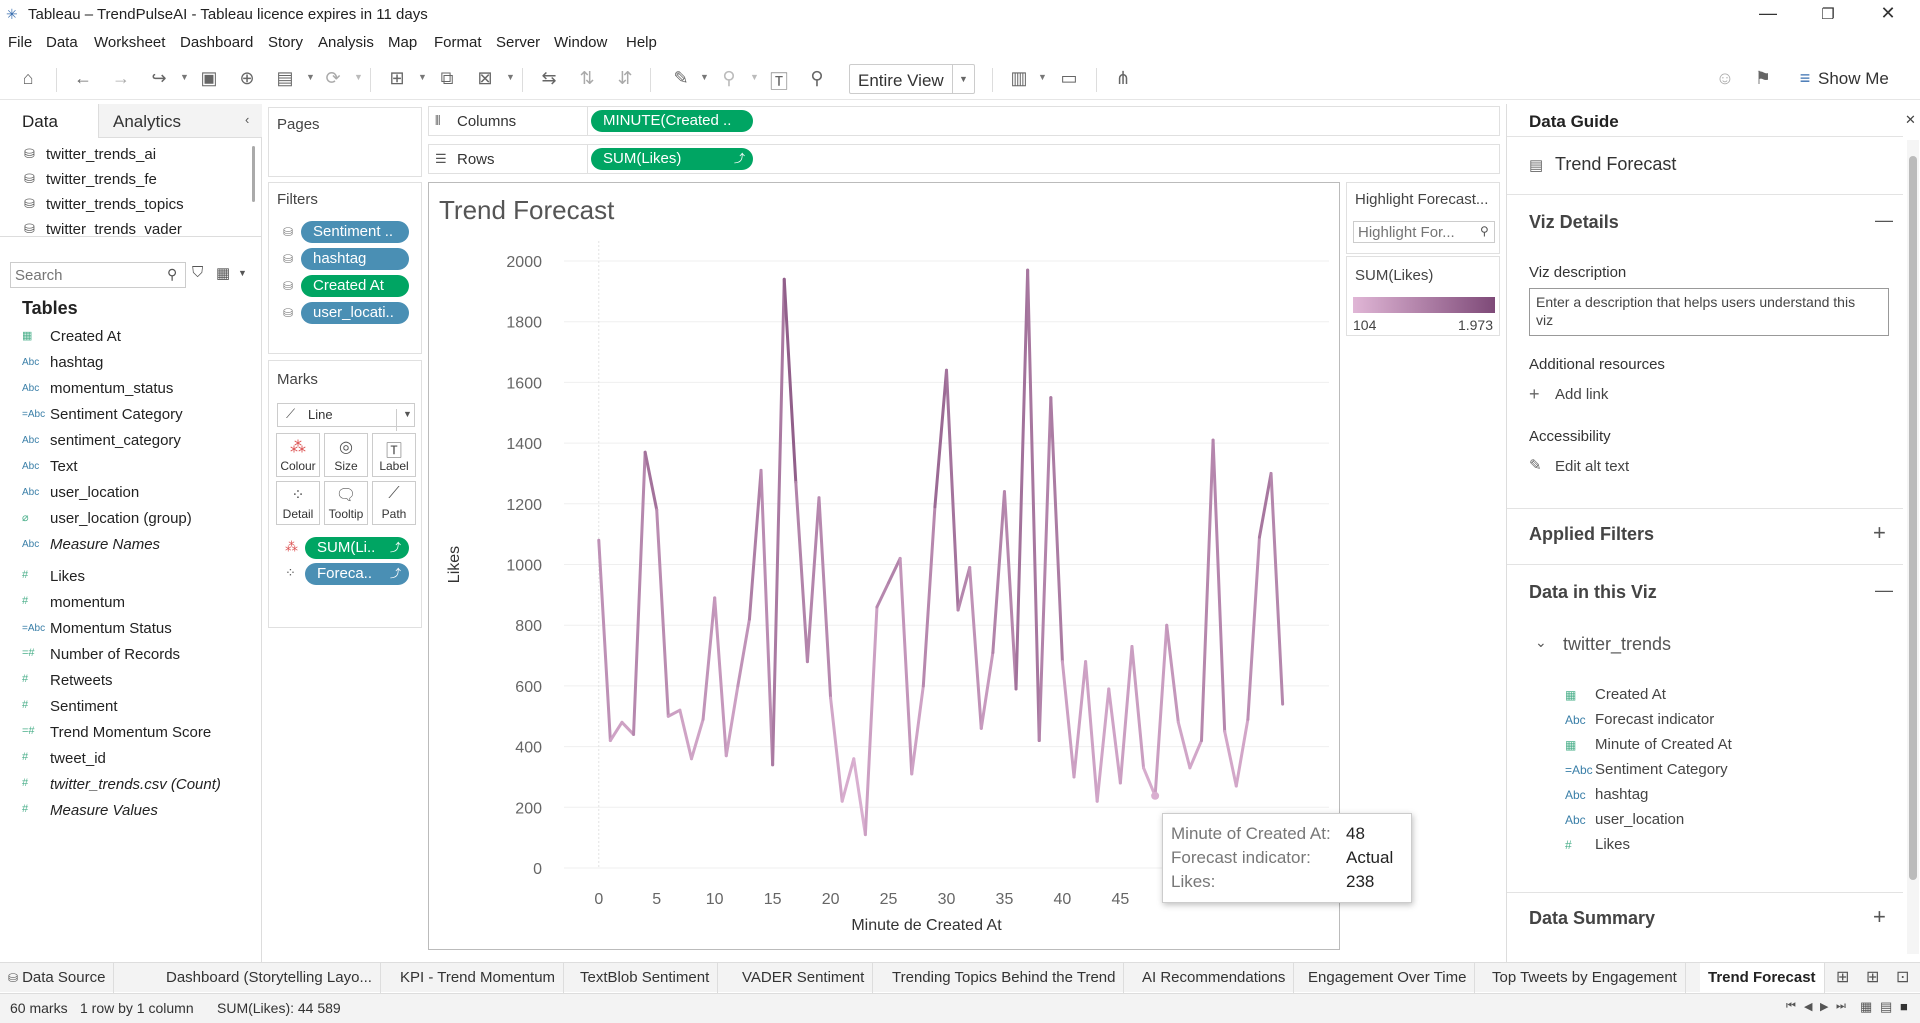 The width and height of the screenshot is (1920, 1023). Describe the element at coordinates (1574, 222) in the screenshot. I see `viz-details-heading: Viz Details` at that location.